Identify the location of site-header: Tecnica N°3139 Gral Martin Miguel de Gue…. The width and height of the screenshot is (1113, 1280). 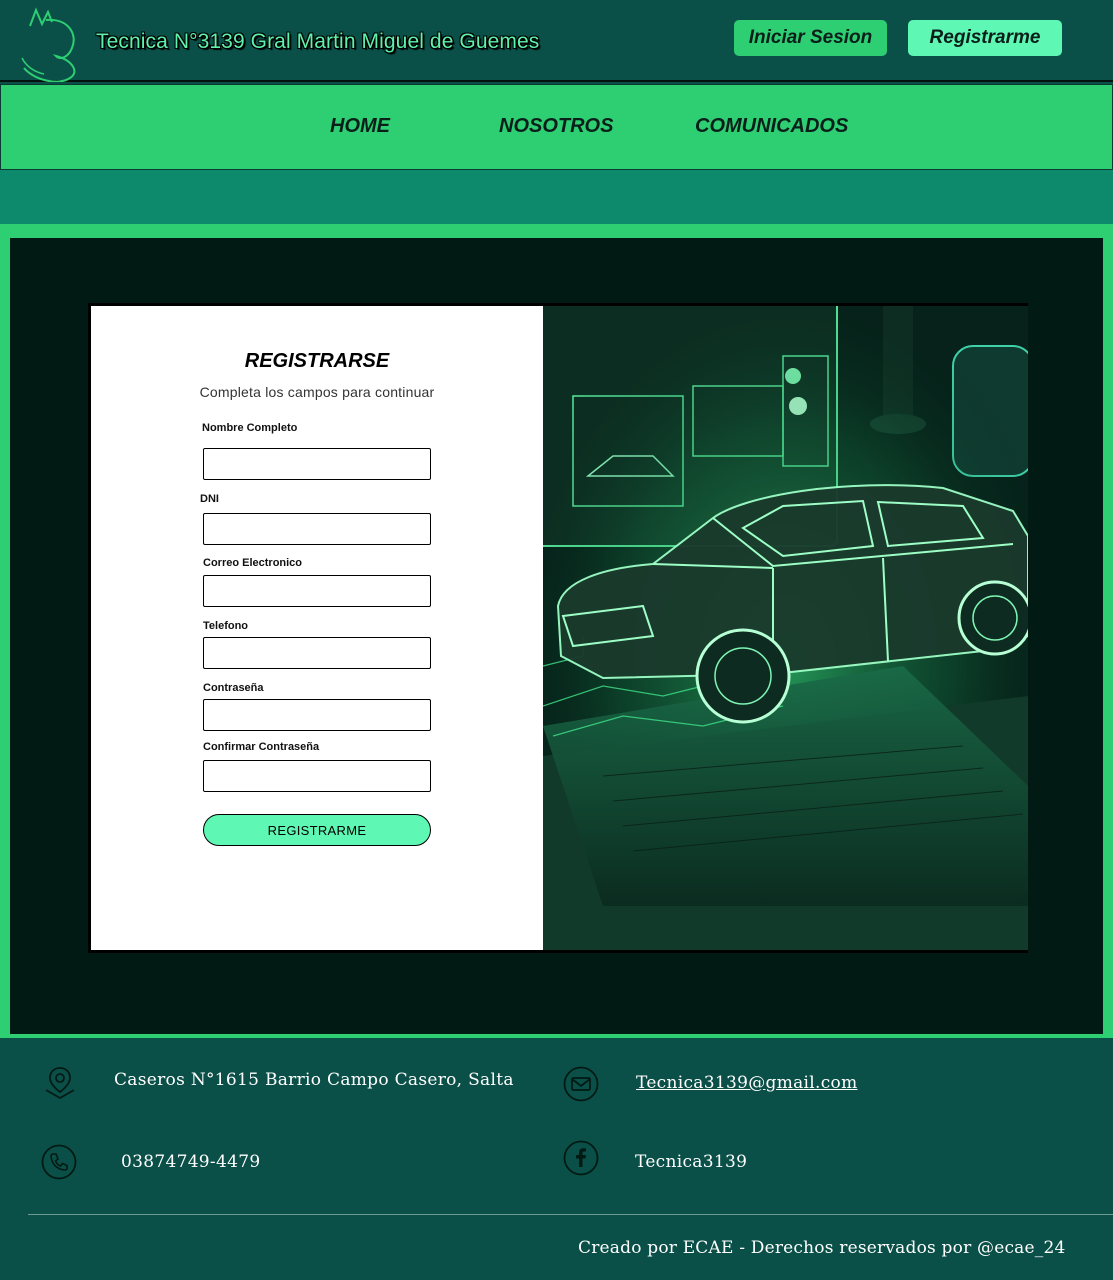
(556, 41).